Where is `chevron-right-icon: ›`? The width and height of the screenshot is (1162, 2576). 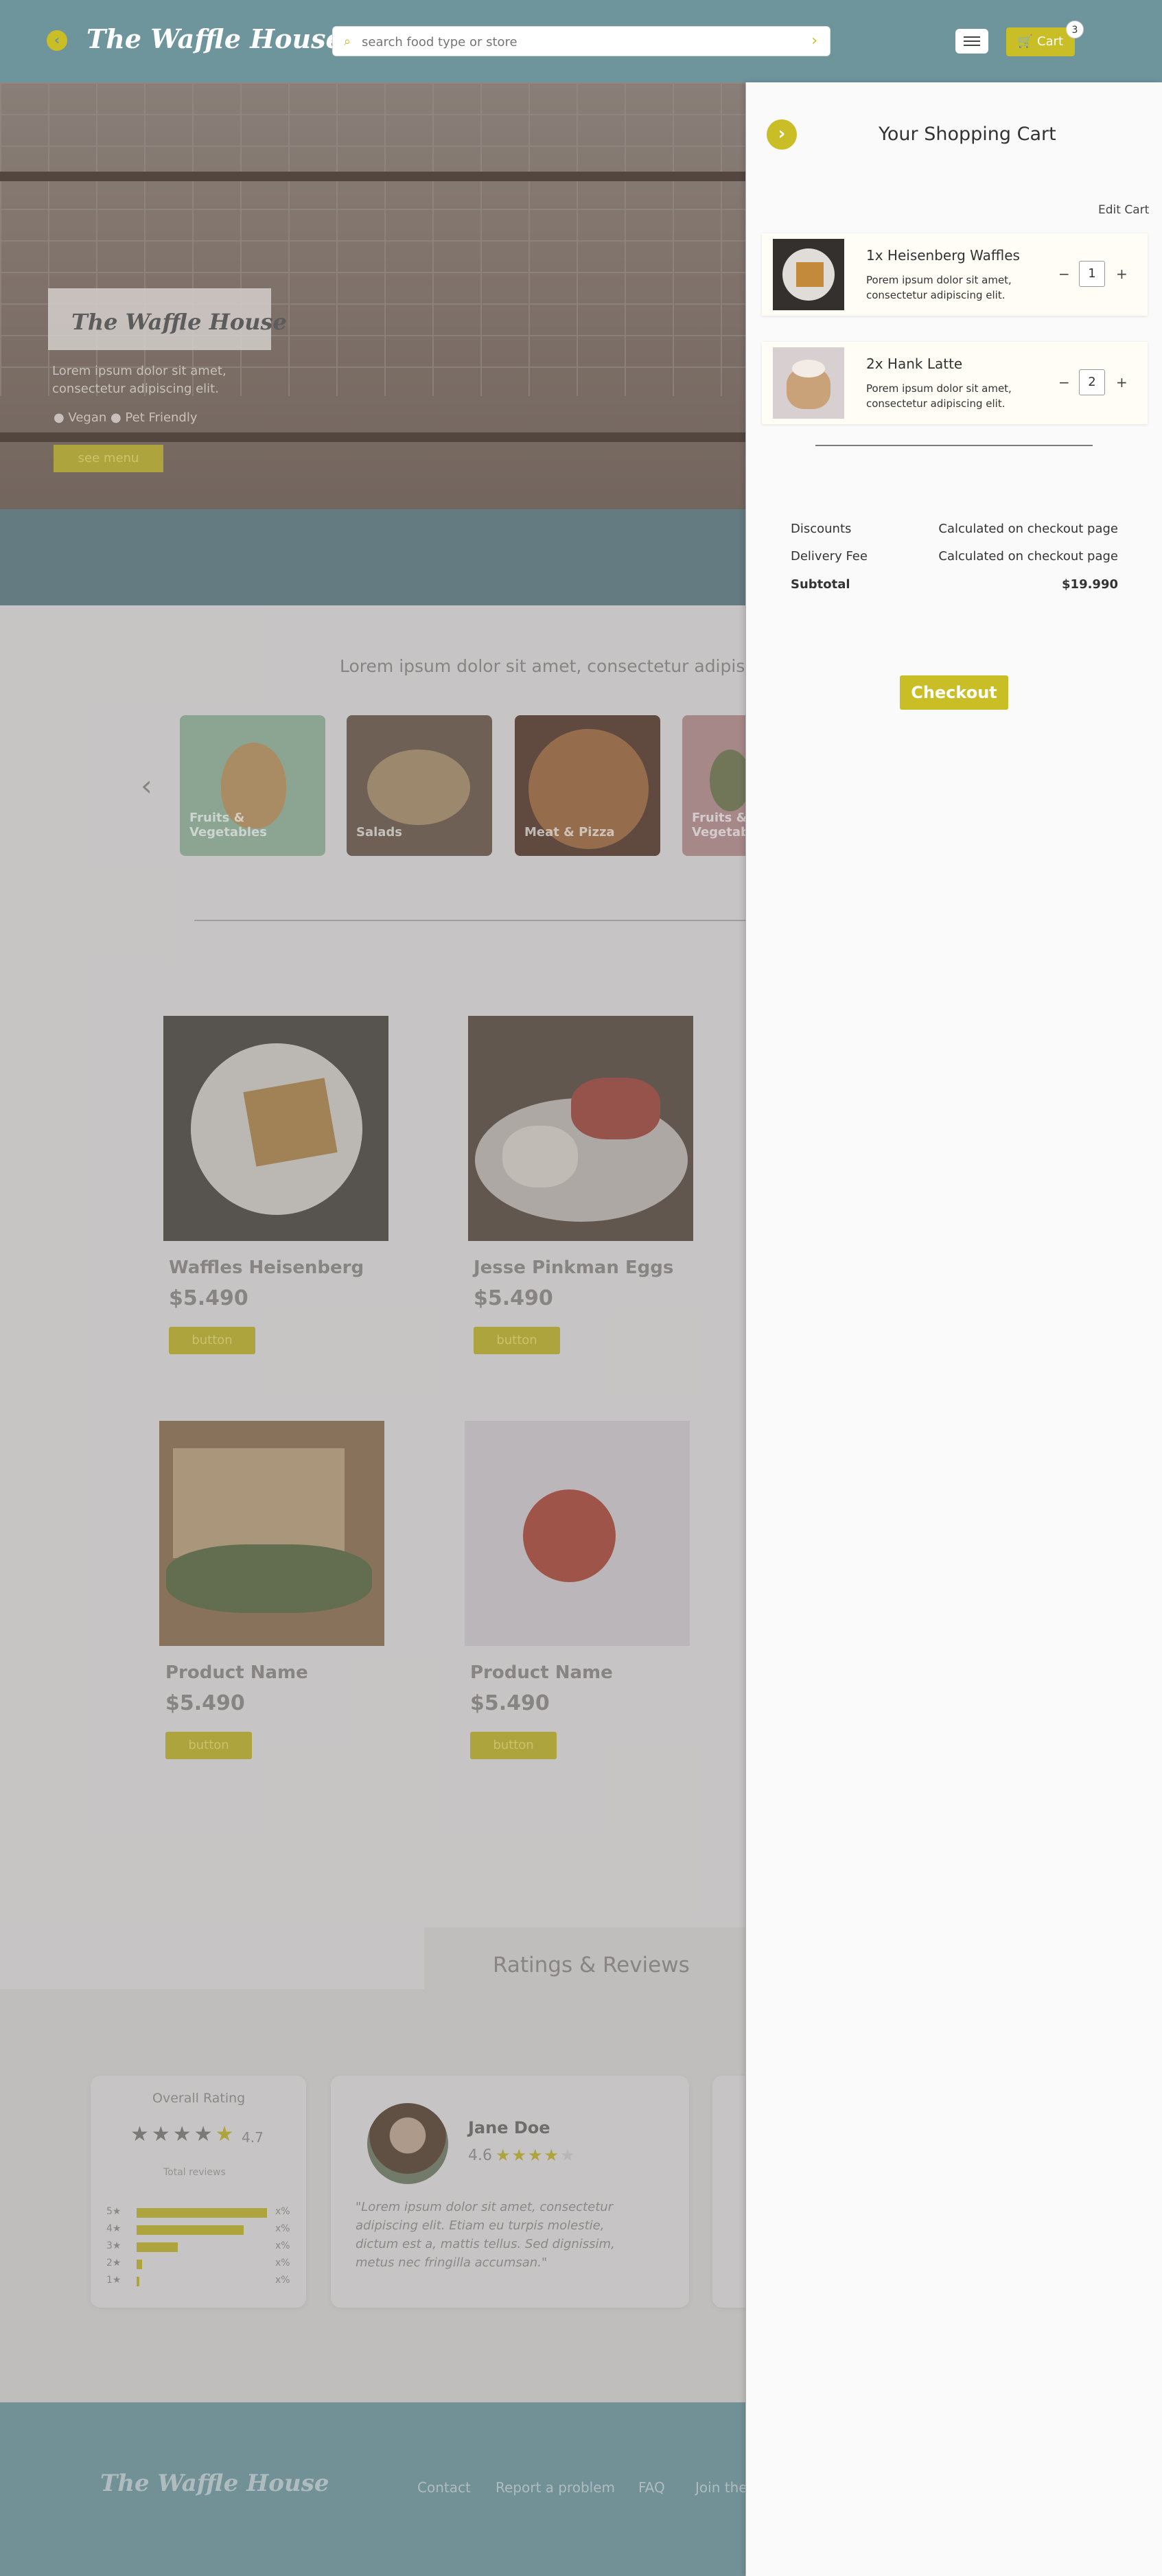 chevron-right-icon: › is located at coordinates (782, 134).